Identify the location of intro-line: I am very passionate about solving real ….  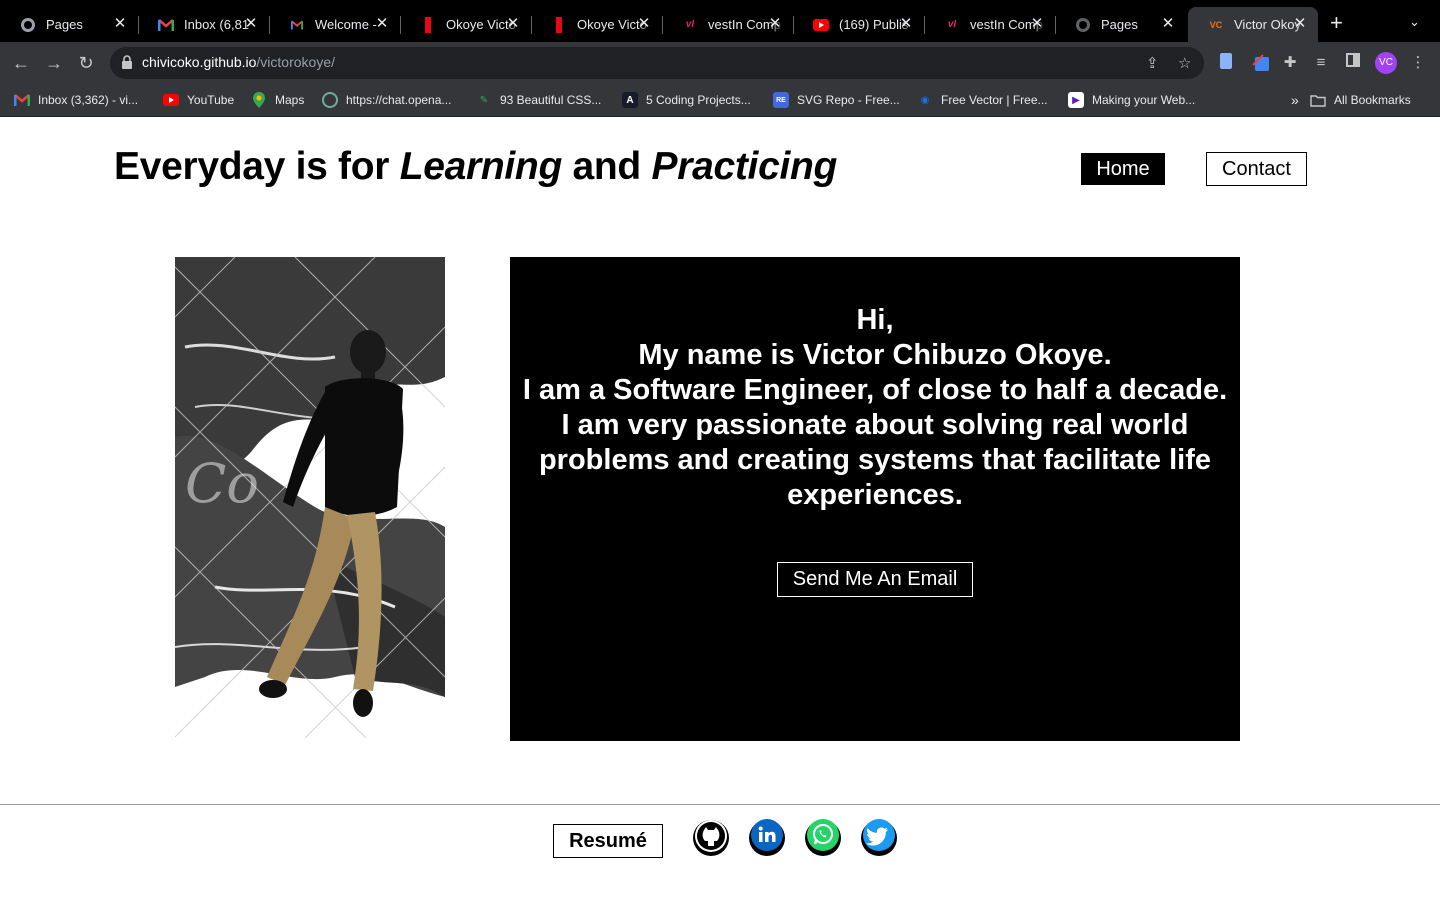
(875, 425).